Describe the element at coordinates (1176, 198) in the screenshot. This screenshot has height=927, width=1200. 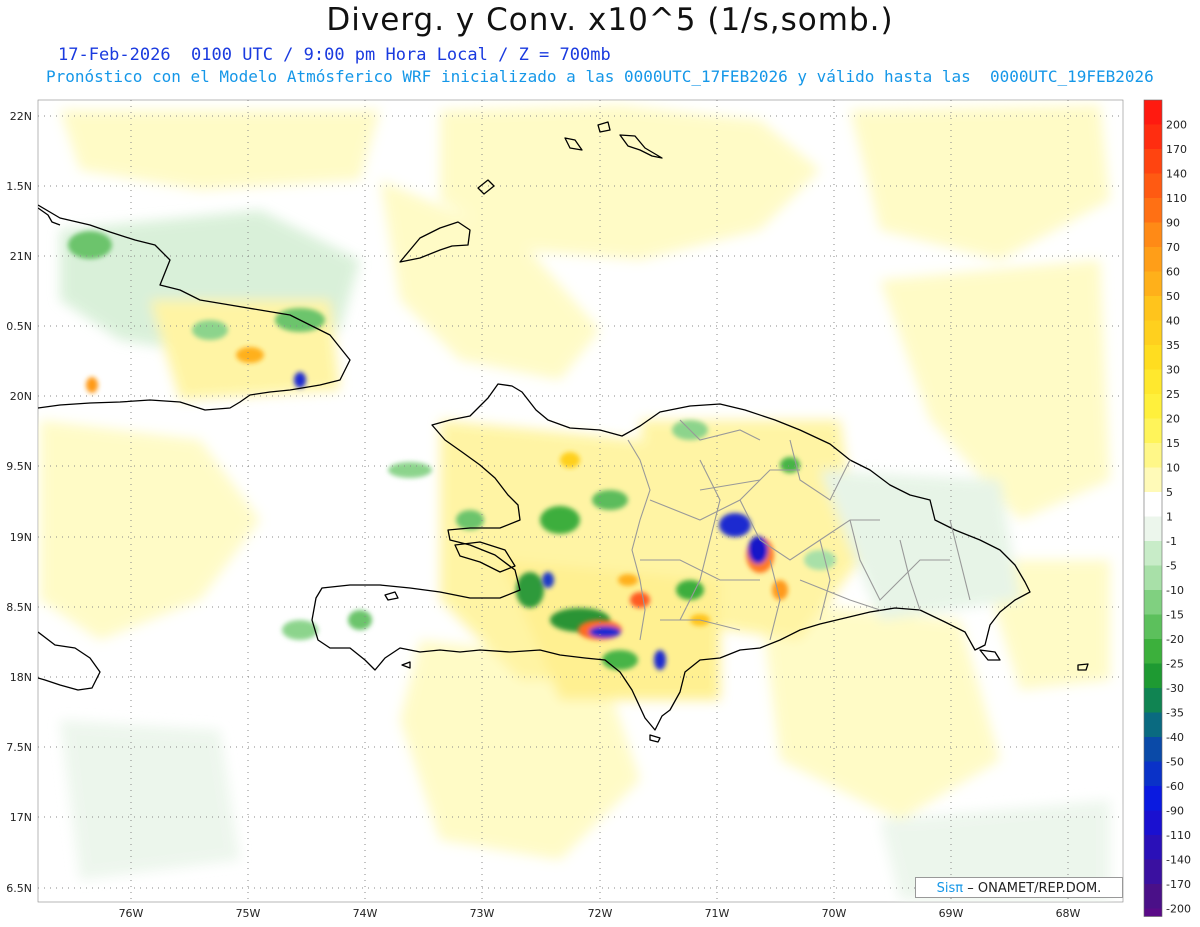
I see `colorbar-label: 110` at that location.